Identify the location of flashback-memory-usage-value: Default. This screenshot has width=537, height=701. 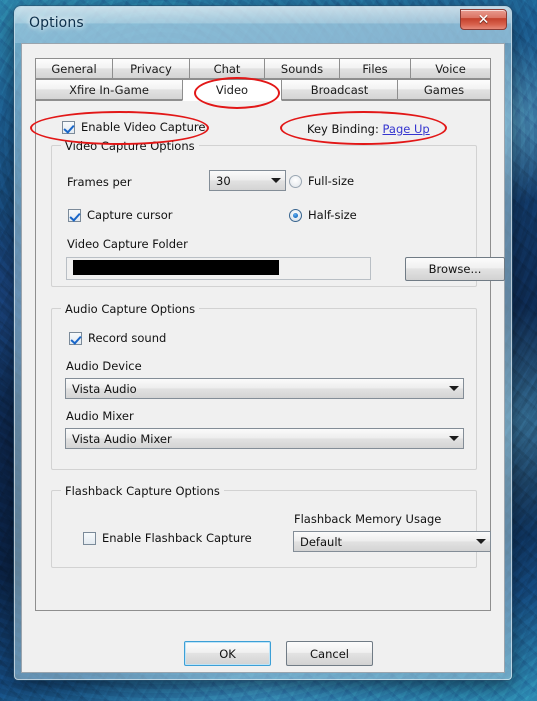
(321, 541).